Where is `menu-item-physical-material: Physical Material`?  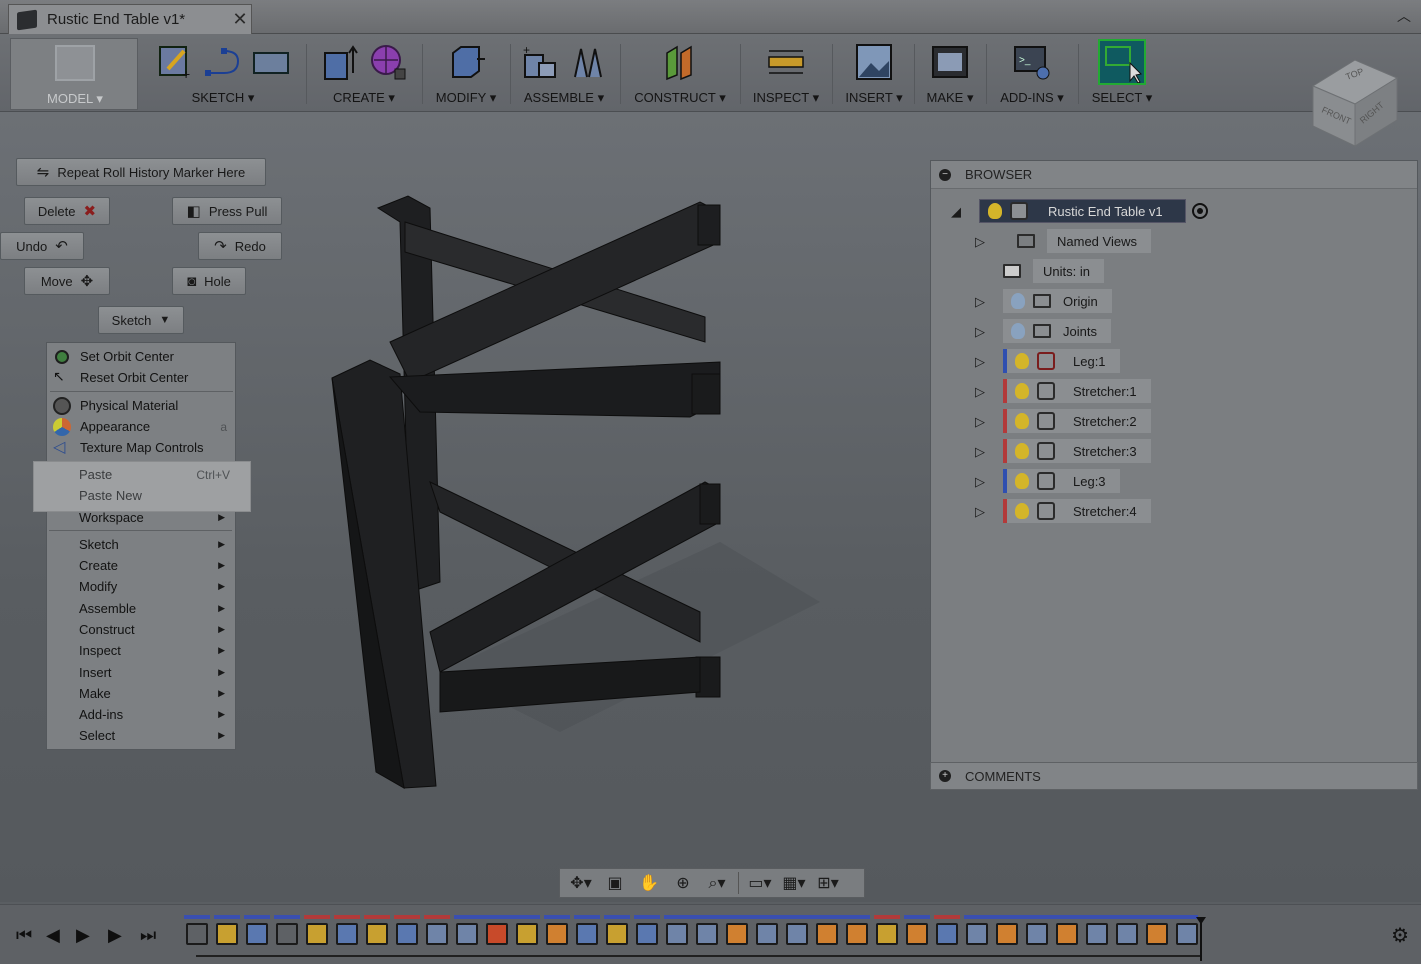
menu-item-physical-material: Physical Material is located at coordinates (141, 405).